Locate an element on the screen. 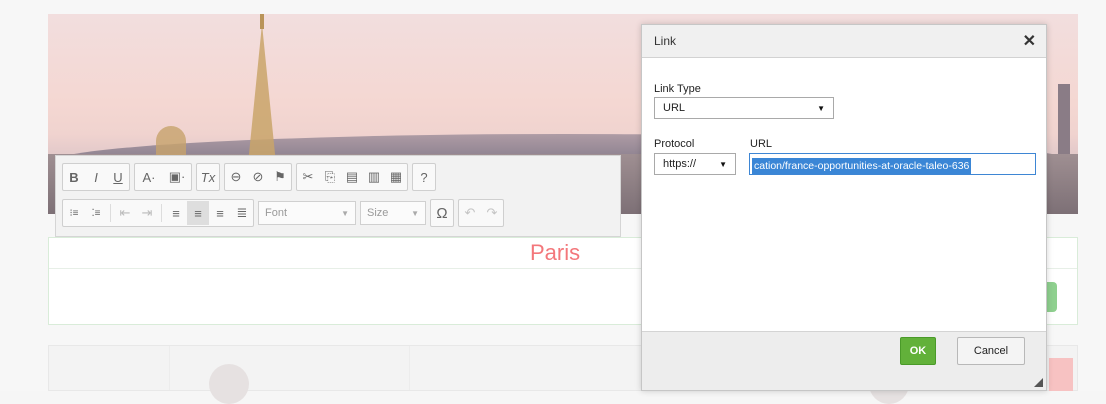 Image resolution: width=1106 pixels, height=404 pixels. font-dropdown-label: Font is located at coordinates (276, 213).